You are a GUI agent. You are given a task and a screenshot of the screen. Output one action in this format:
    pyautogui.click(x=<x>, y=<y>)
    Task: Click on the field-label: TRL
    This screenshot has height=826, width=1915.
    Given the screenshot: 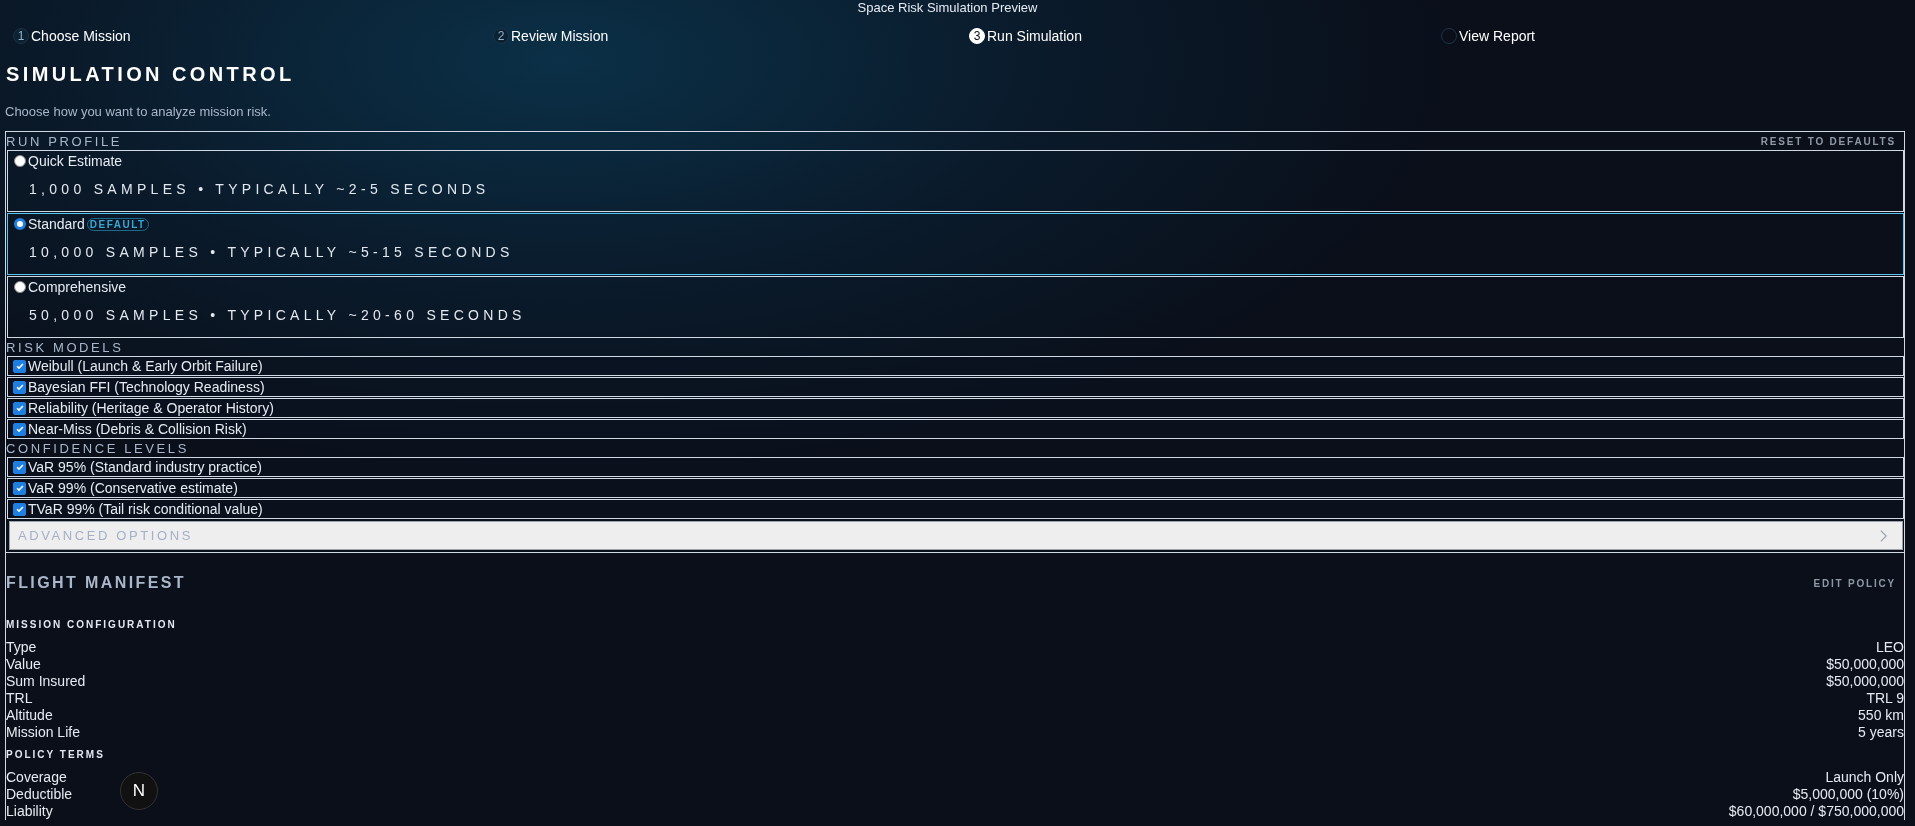 What is the action you would take?
    pyautogui.click(x=19, y=698)
    